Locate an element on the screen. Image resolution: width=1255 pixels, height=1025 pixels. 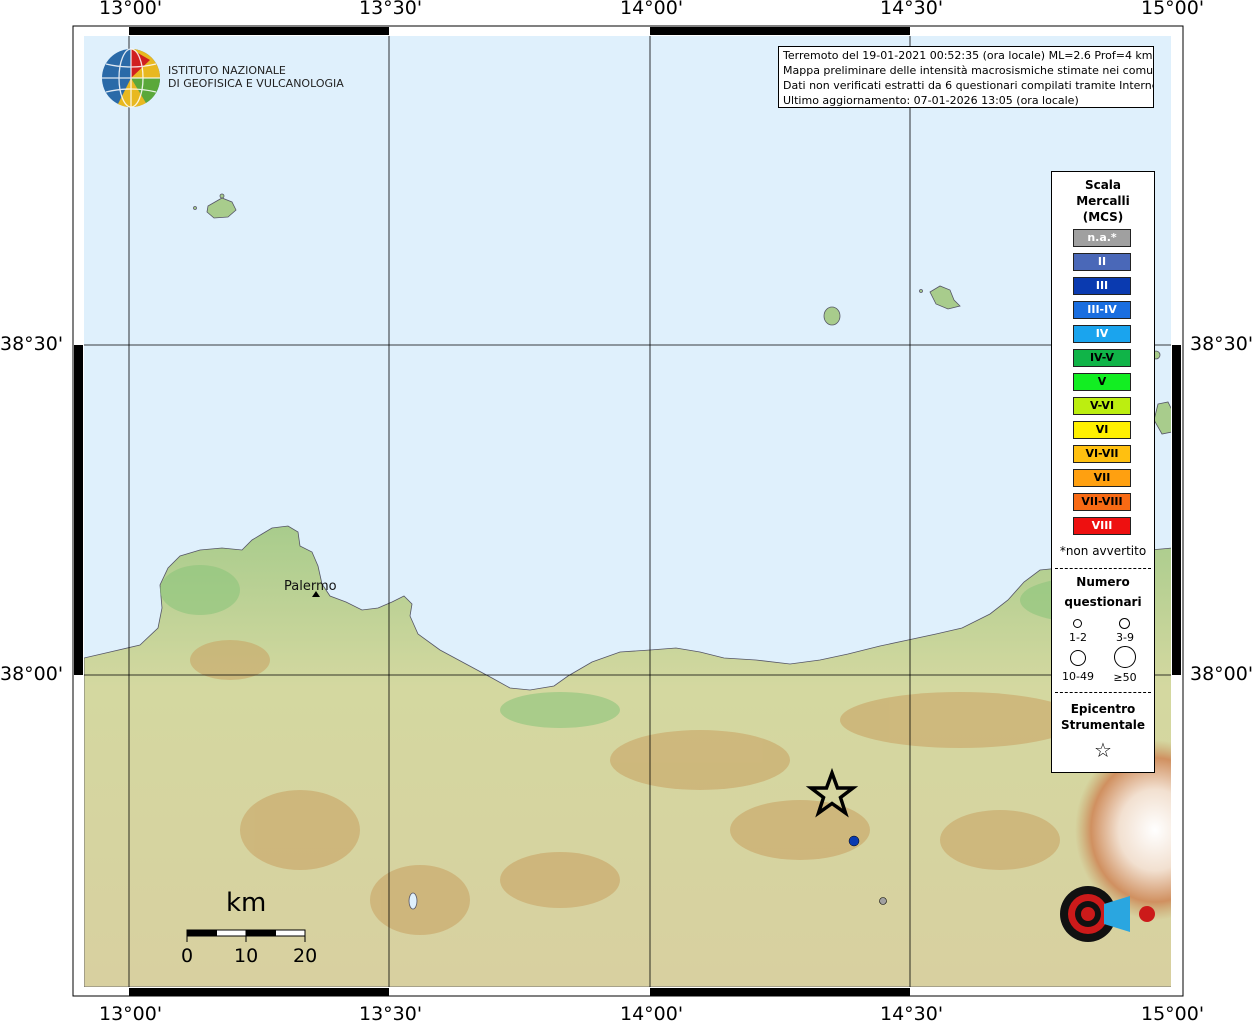
tick-right-3800: 38°00' is located at coordinates (1222, 674).